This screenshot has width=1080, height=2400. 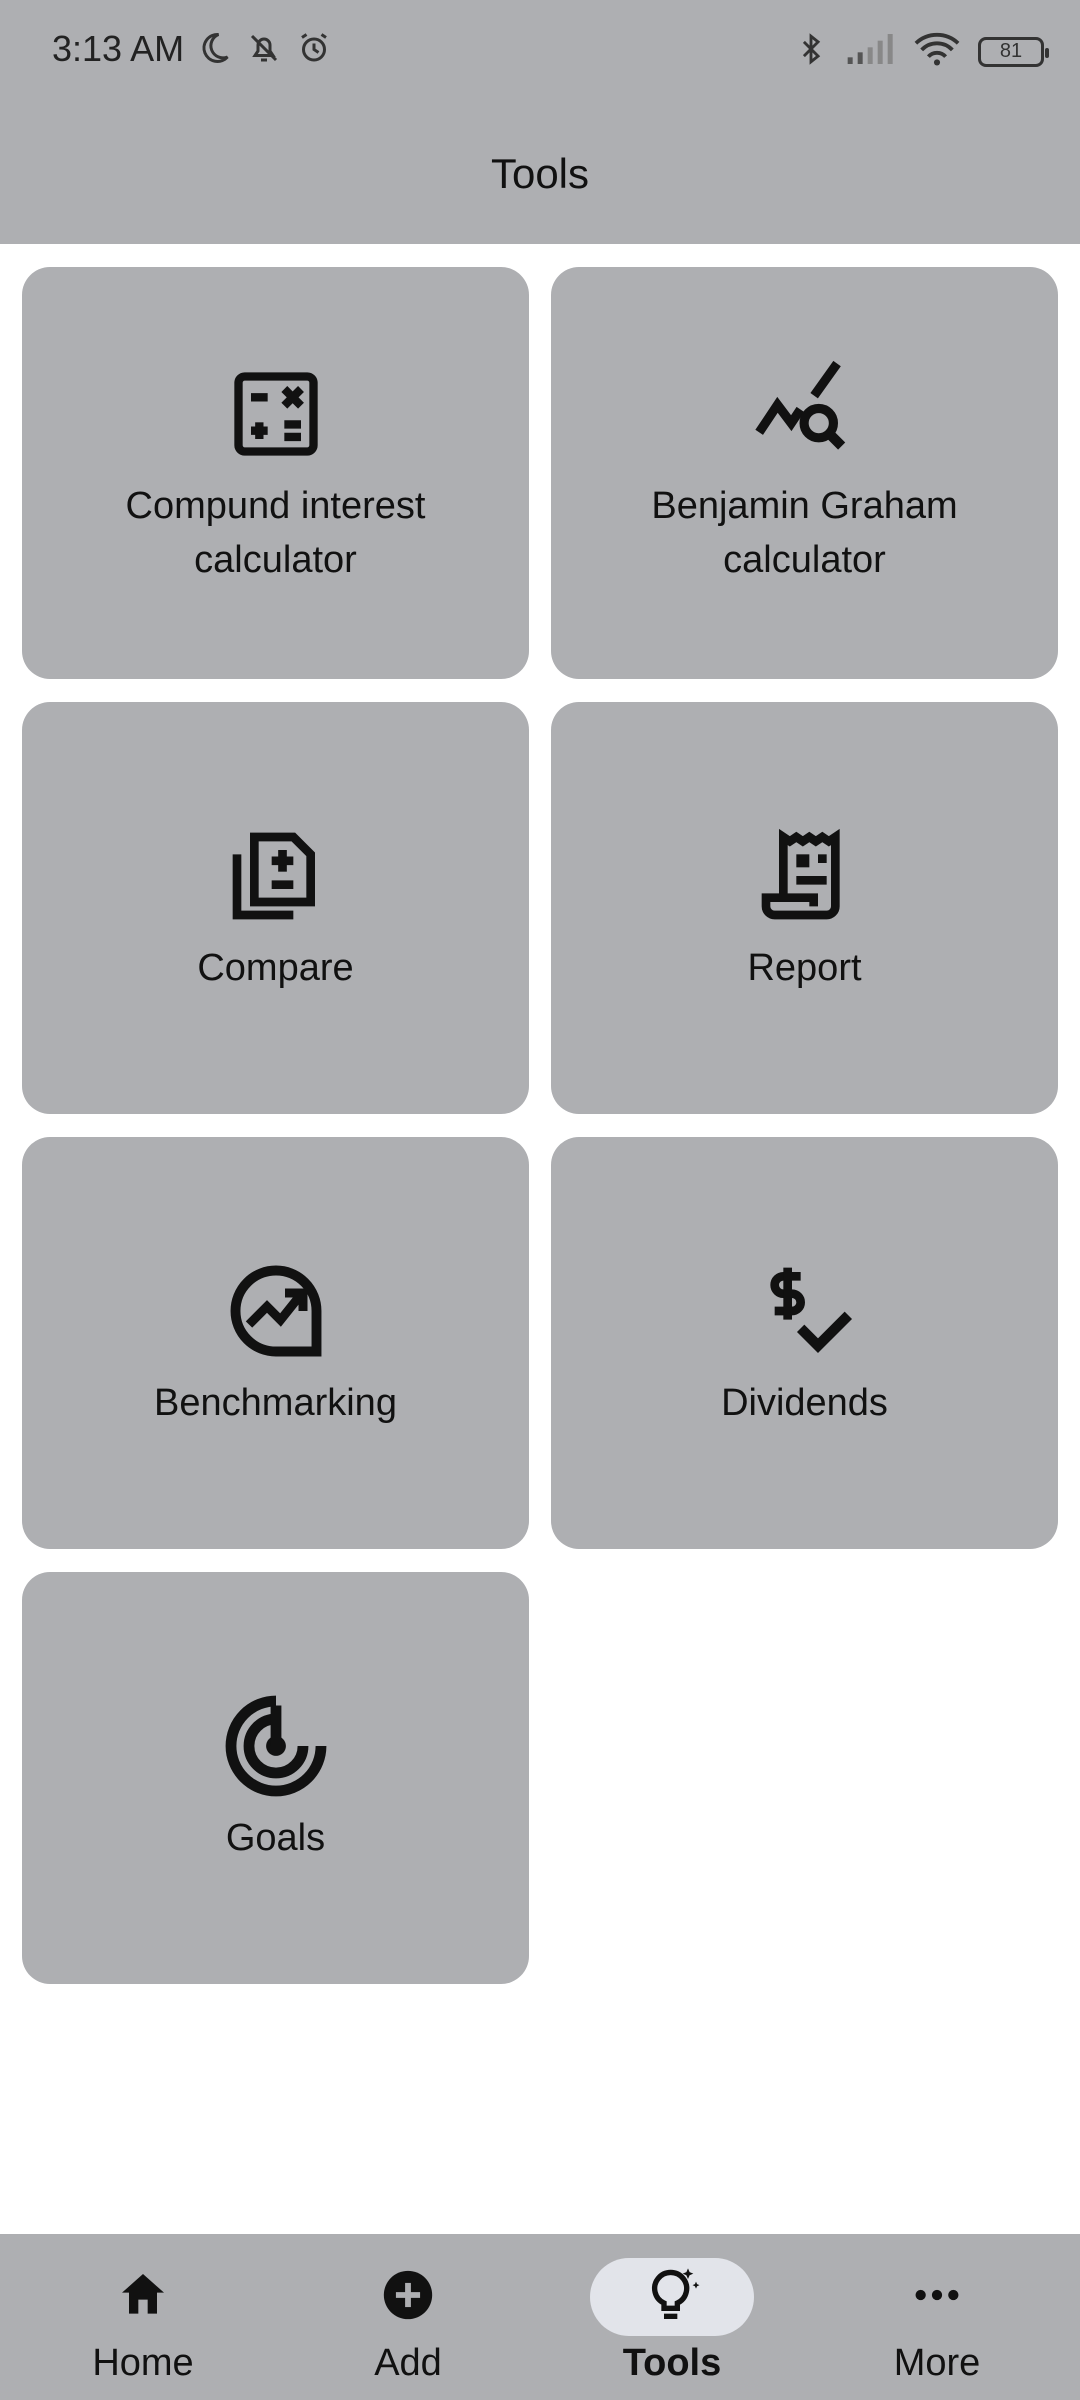 I want to click on target-icon, so click(x=276, y=1746).